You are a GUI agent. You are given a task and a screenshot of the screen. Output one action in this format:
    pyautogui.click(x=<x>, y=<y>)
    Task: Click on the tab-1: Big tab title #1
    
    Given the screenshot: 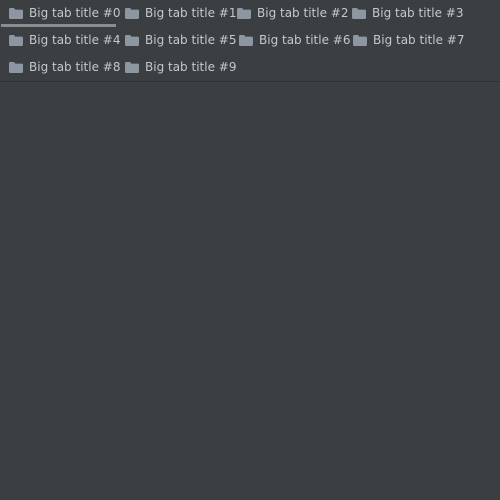 What is the action you would take?
    pyautogui.click(x=176, y=13)
    